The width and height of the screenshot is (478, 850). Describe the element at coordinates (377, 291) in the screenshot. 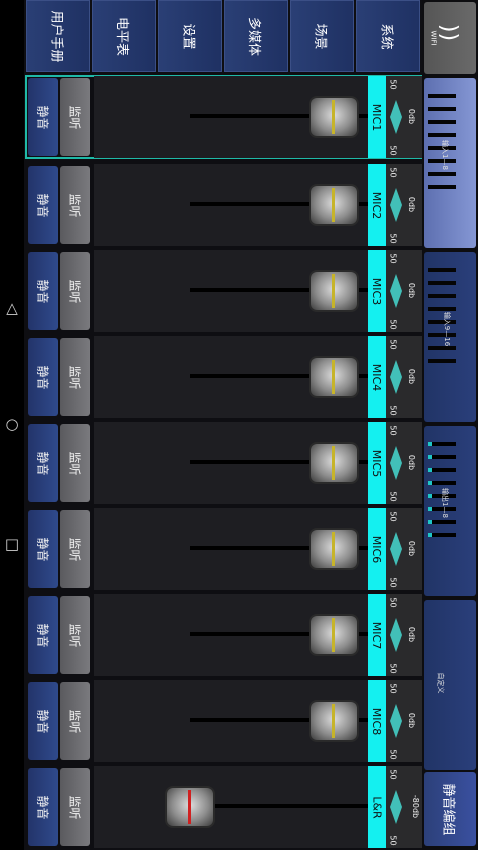

I see `channel-name-tab: MIC3` at that location.